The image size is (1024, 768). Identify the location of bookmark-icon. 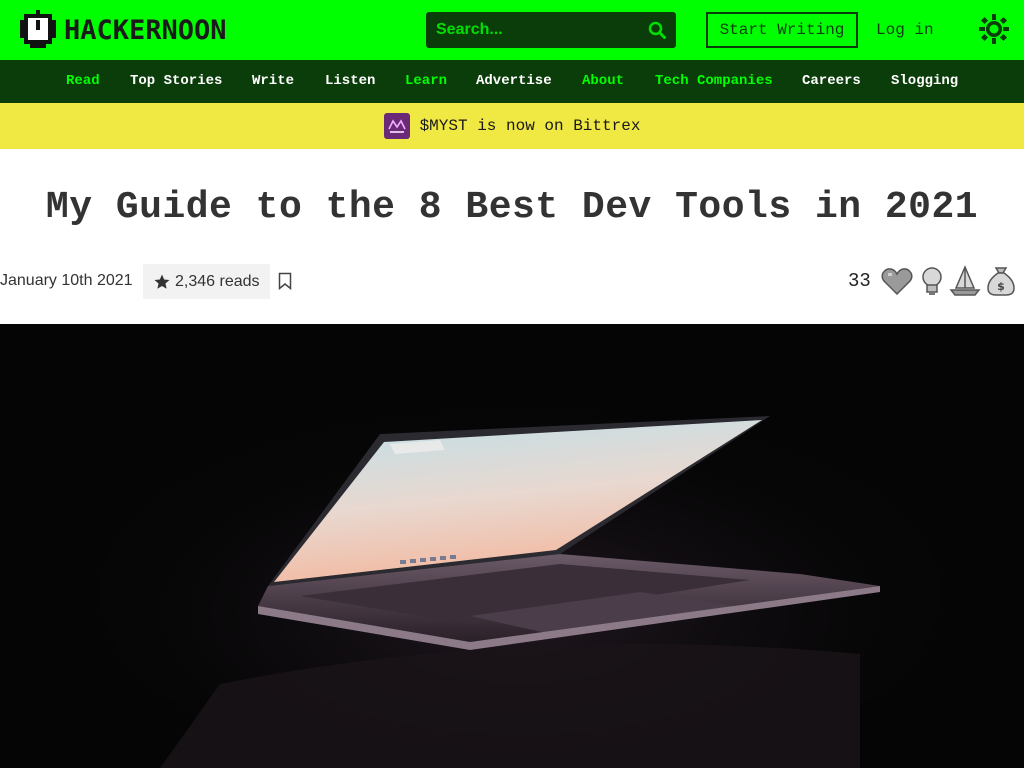
(285, 281).